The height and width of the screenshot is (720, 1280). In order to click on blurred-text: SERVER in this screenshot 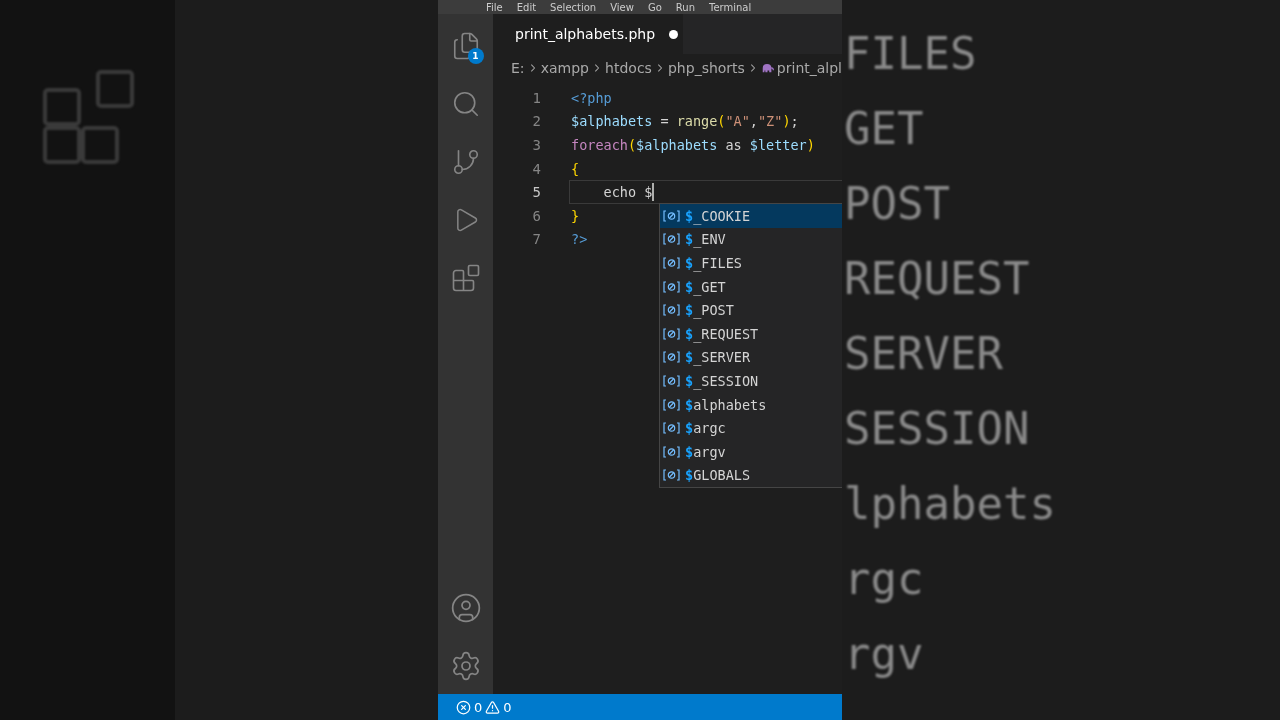, I will do `click(923, 354)`.